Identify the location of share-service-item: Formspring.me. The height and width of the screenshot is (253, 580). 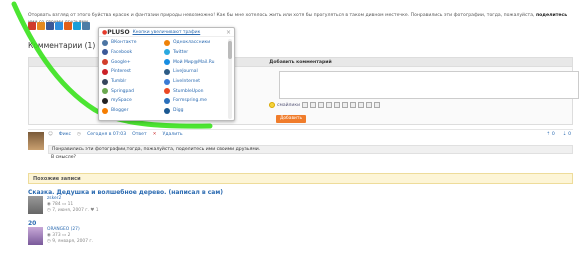
(195, 101).